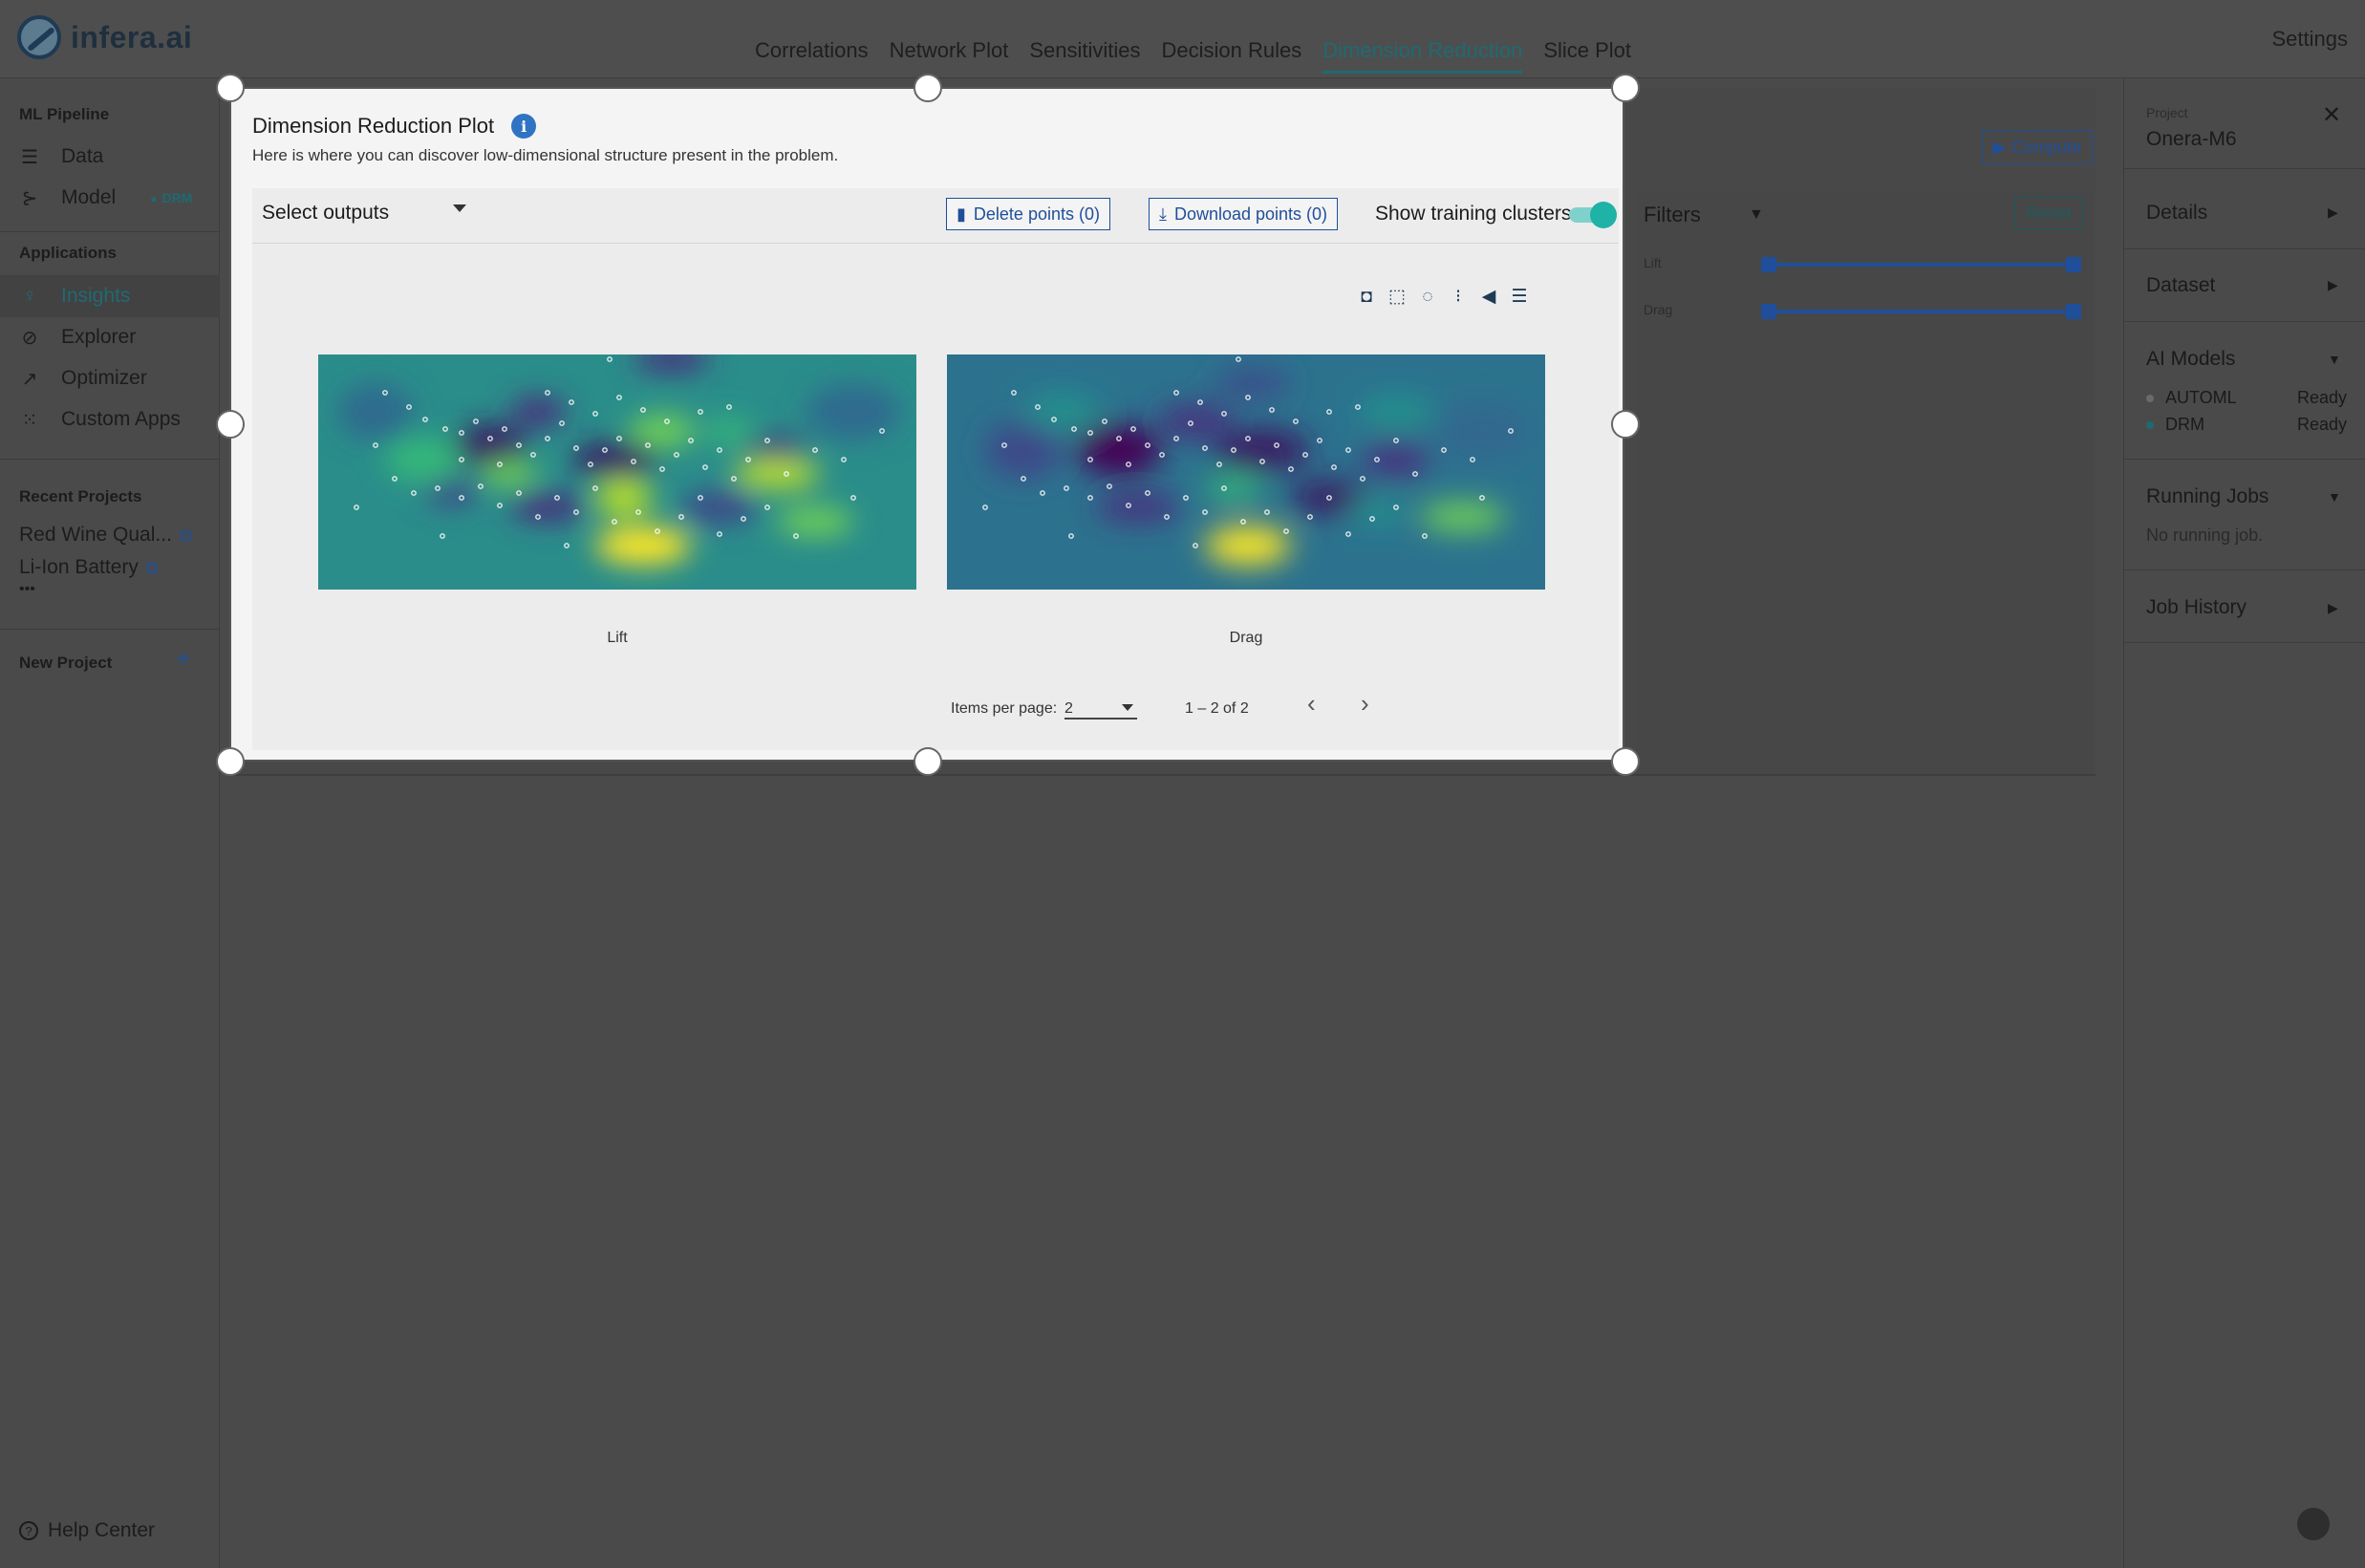 The image size is (2365, 1568). What do you see at coordinates (928, 762) in the screenshot?
I see `resize-handle-bottom` at bounding box center [928, 762].